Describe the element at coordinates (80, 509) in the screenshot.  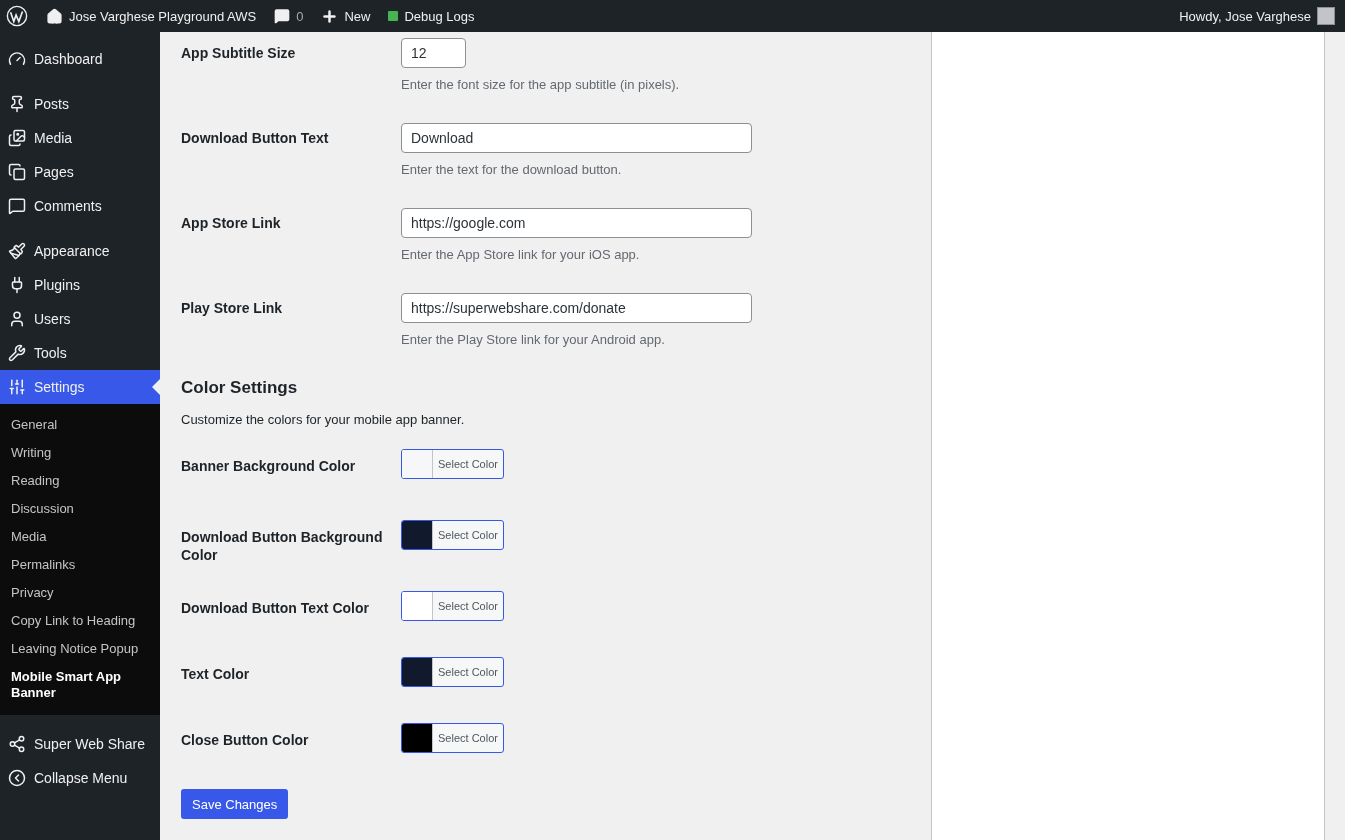
I see `submenu-item: Discussion` at that location.